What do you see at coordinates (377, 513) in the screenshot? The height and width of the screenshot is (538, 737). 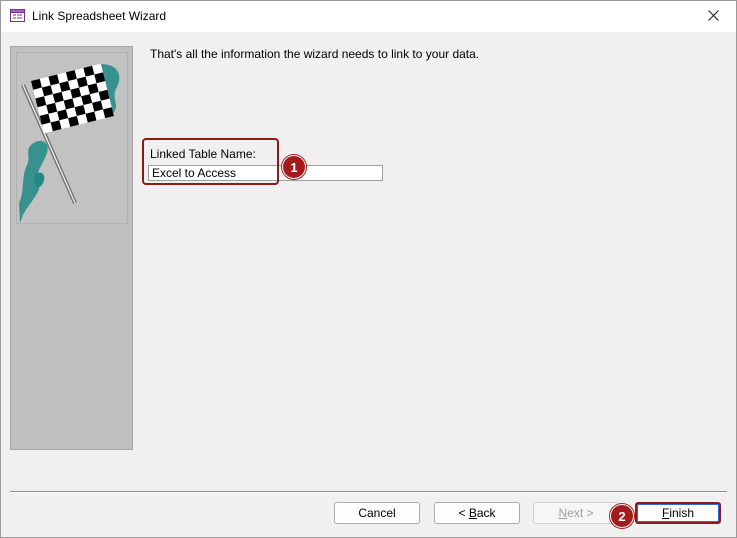 I see `cancel-button: Cancel` at bounding box center [377, 513].